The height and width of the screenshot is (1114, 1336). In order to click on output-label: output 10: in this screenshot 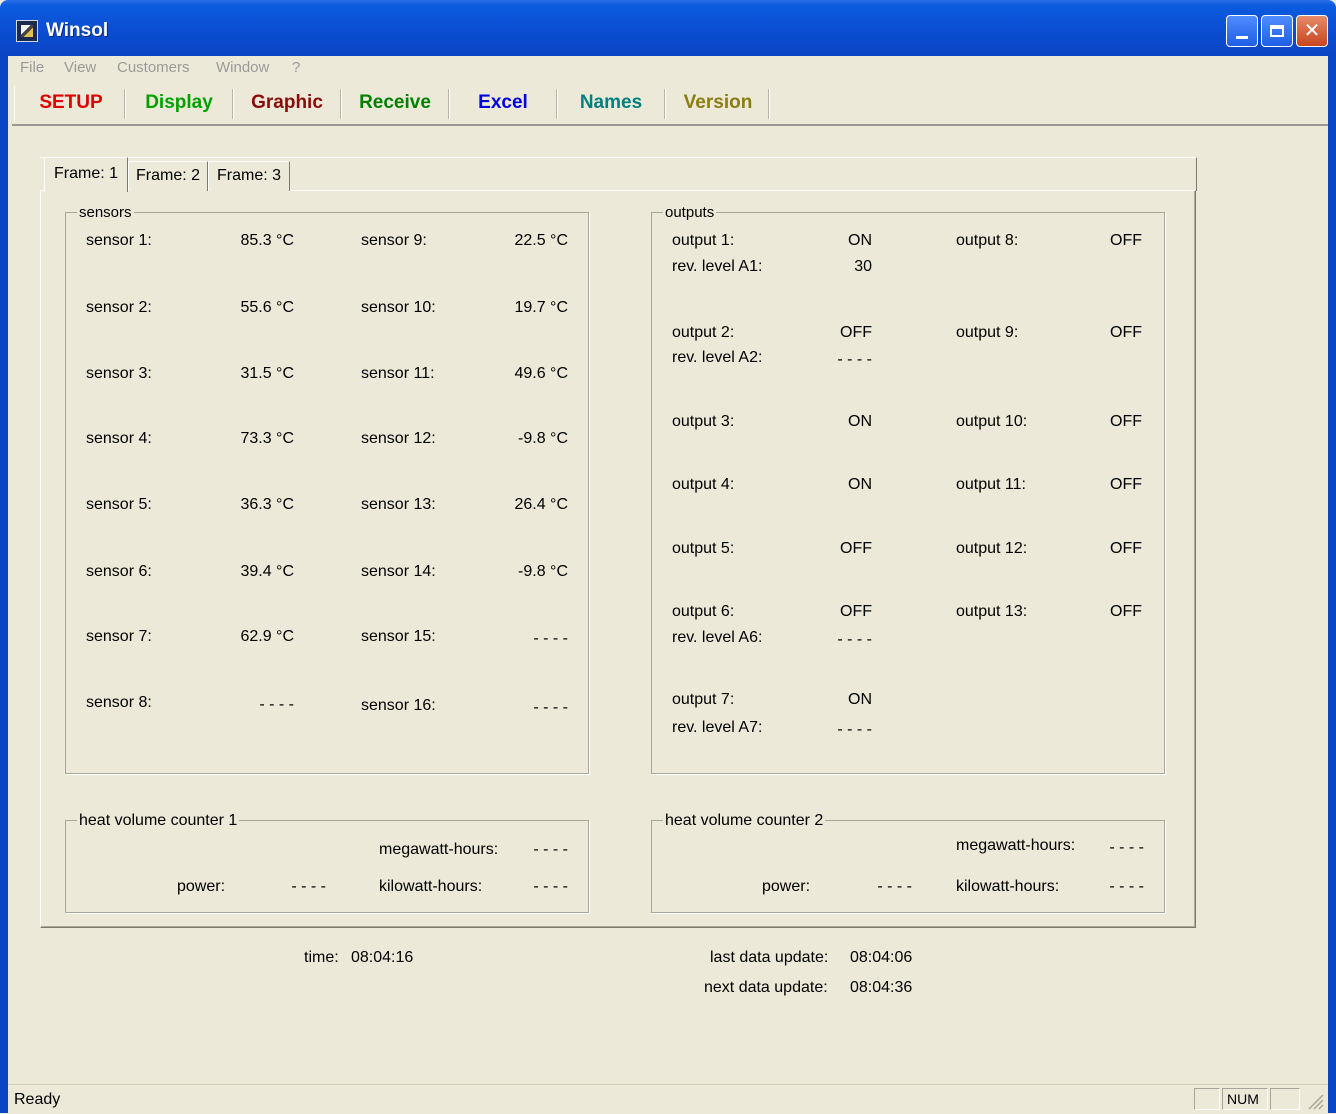, I will do `click(992, 421)`.